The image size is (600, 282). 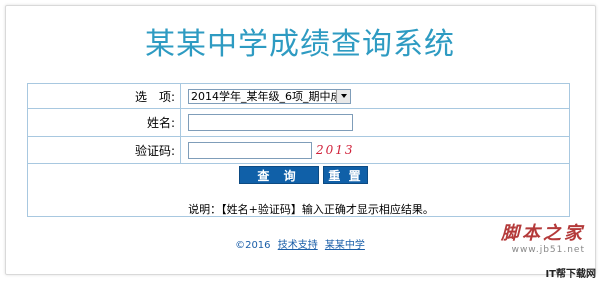 What do you see at coordinates (311, 209) in the screenshot?
I see `instruction-note: 说明：【姓名+验证码】输入正确才显示相应结果。` at bounding box center [311, 209].